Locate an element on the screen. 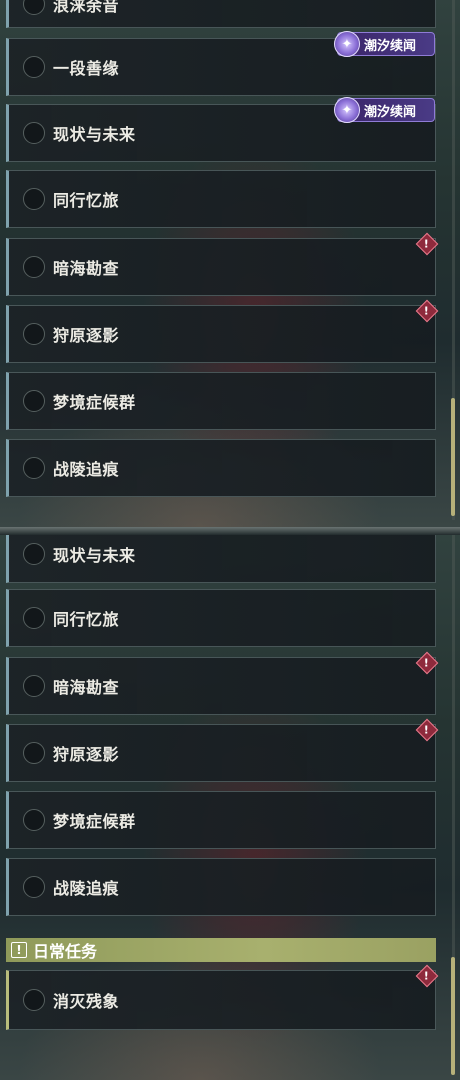 Image resolution: width=460 pixels, height=1080 pixels. section-title: 日常任务 is located at coordinates (65, 951).